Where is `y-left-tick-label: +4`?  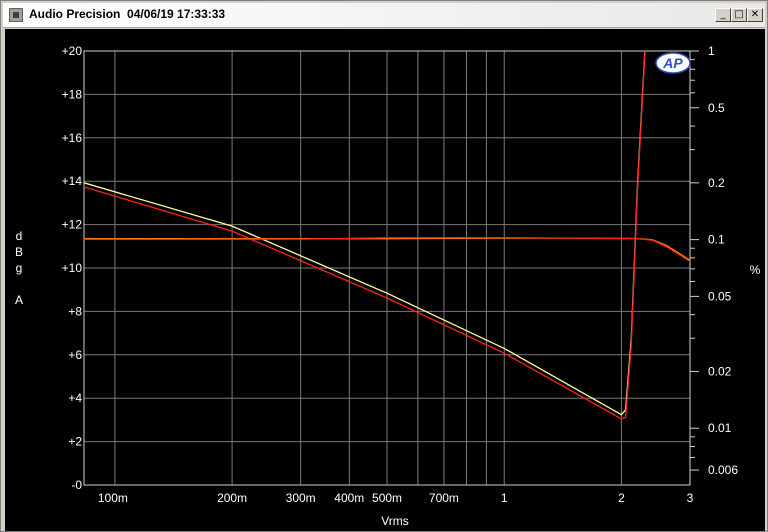
y-left-tick-label: +4 is located at coordinates (75, 398).